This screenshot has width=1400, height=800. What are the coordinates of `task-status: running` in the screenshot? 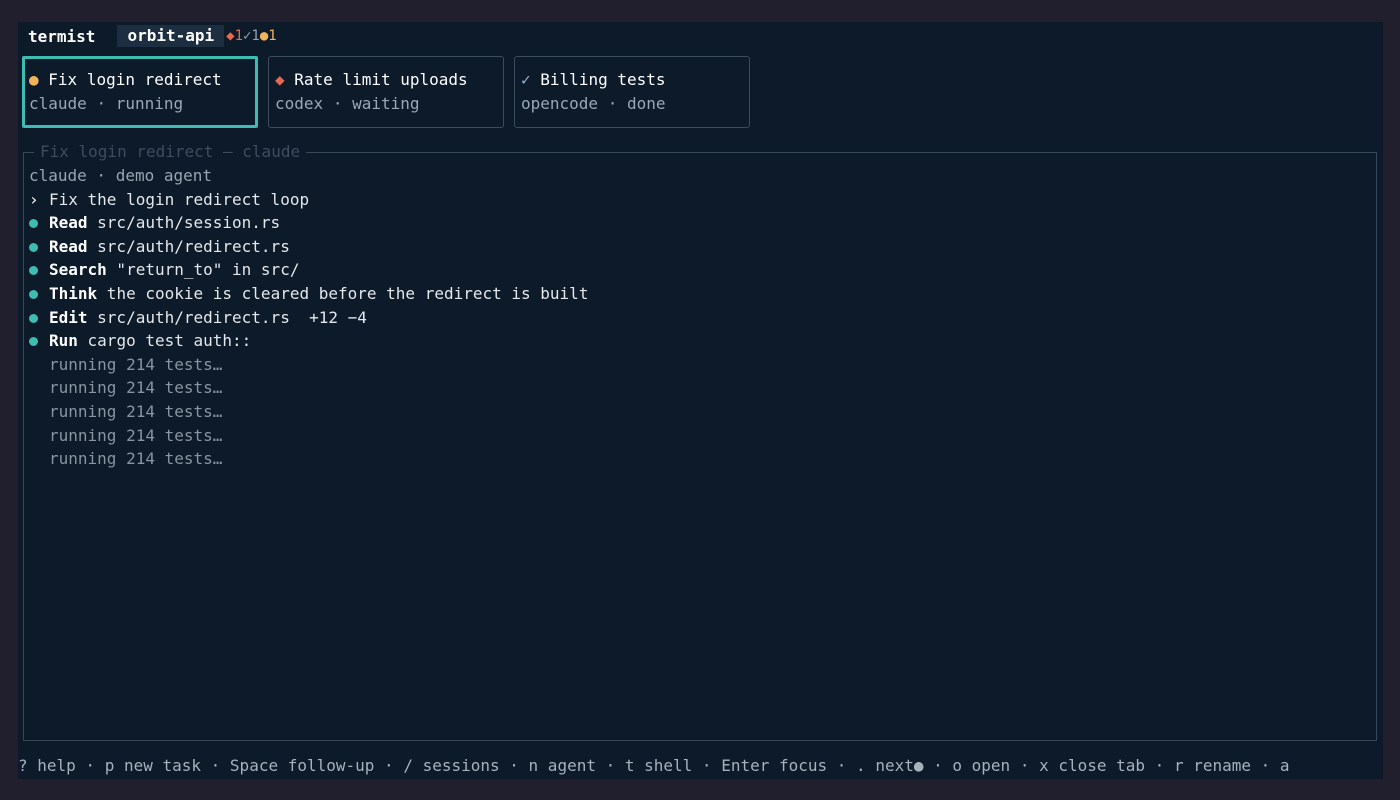 It's located at (149, 103).